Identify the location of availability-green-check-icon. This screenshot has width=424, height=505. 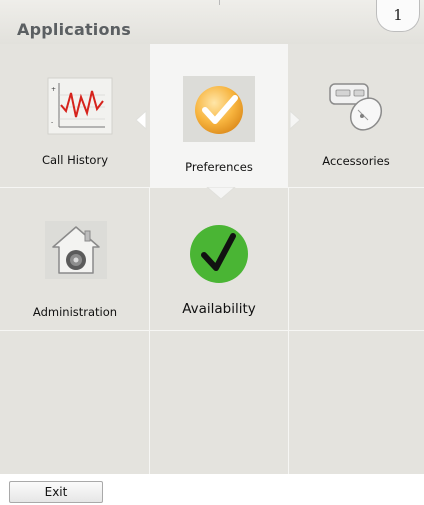
(219, 254).